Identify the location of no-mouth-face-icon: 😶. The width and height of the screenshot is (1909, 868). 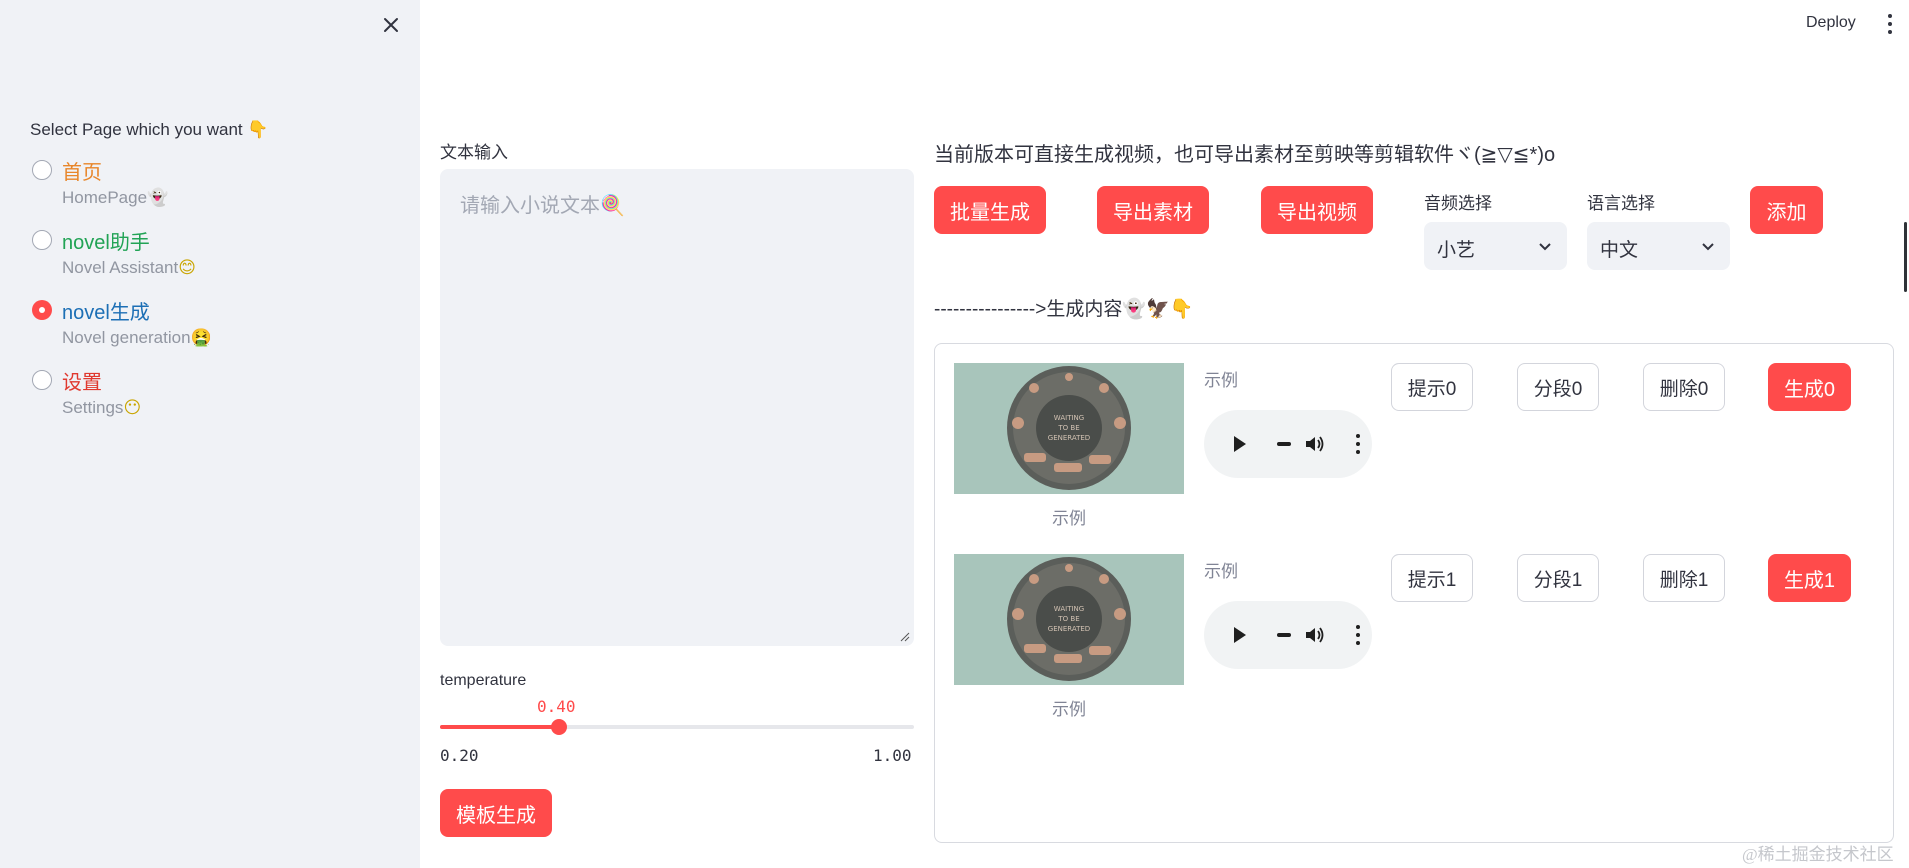
(132, 408).